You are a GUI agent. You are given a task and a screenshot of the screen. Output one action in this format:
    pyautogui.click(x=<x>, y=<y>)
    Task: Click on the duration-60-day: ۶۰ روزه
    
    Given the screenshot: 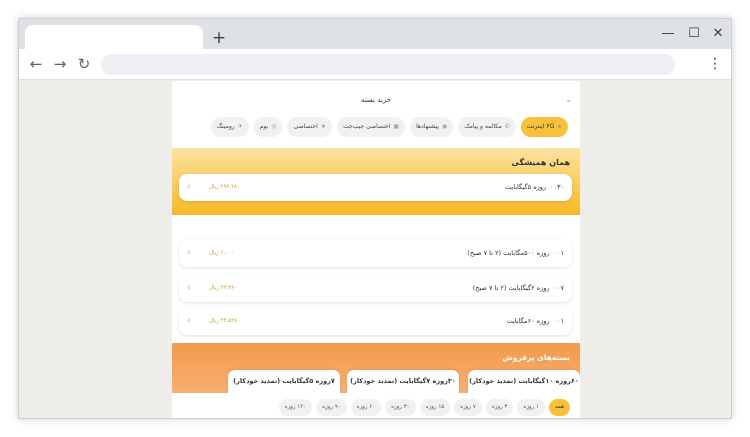 What is the action you would take?
    pyautogui.click(x=366, y=407)
    